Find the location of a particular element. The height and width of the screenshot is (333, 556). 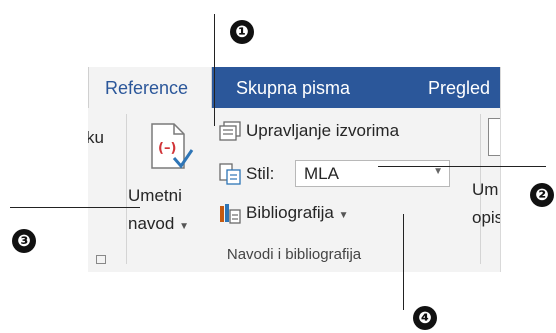

partial-right-label-line2: opis is located at coordinates (486, 218).